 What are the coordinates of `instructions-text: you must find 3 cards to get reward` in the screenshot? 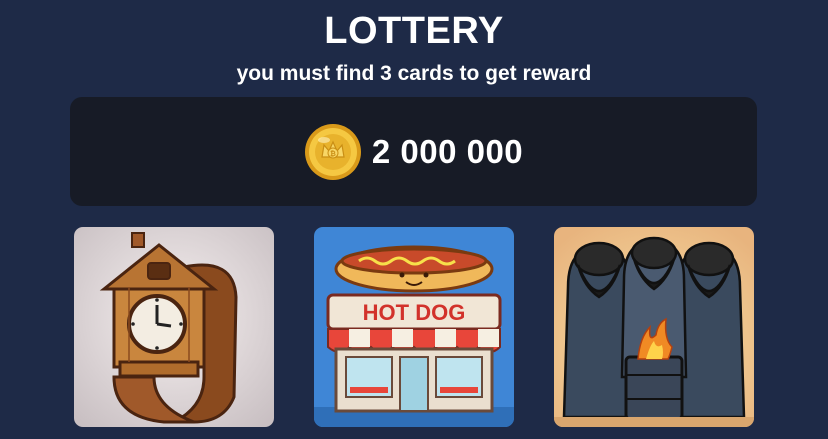 It's located at (414, 73).